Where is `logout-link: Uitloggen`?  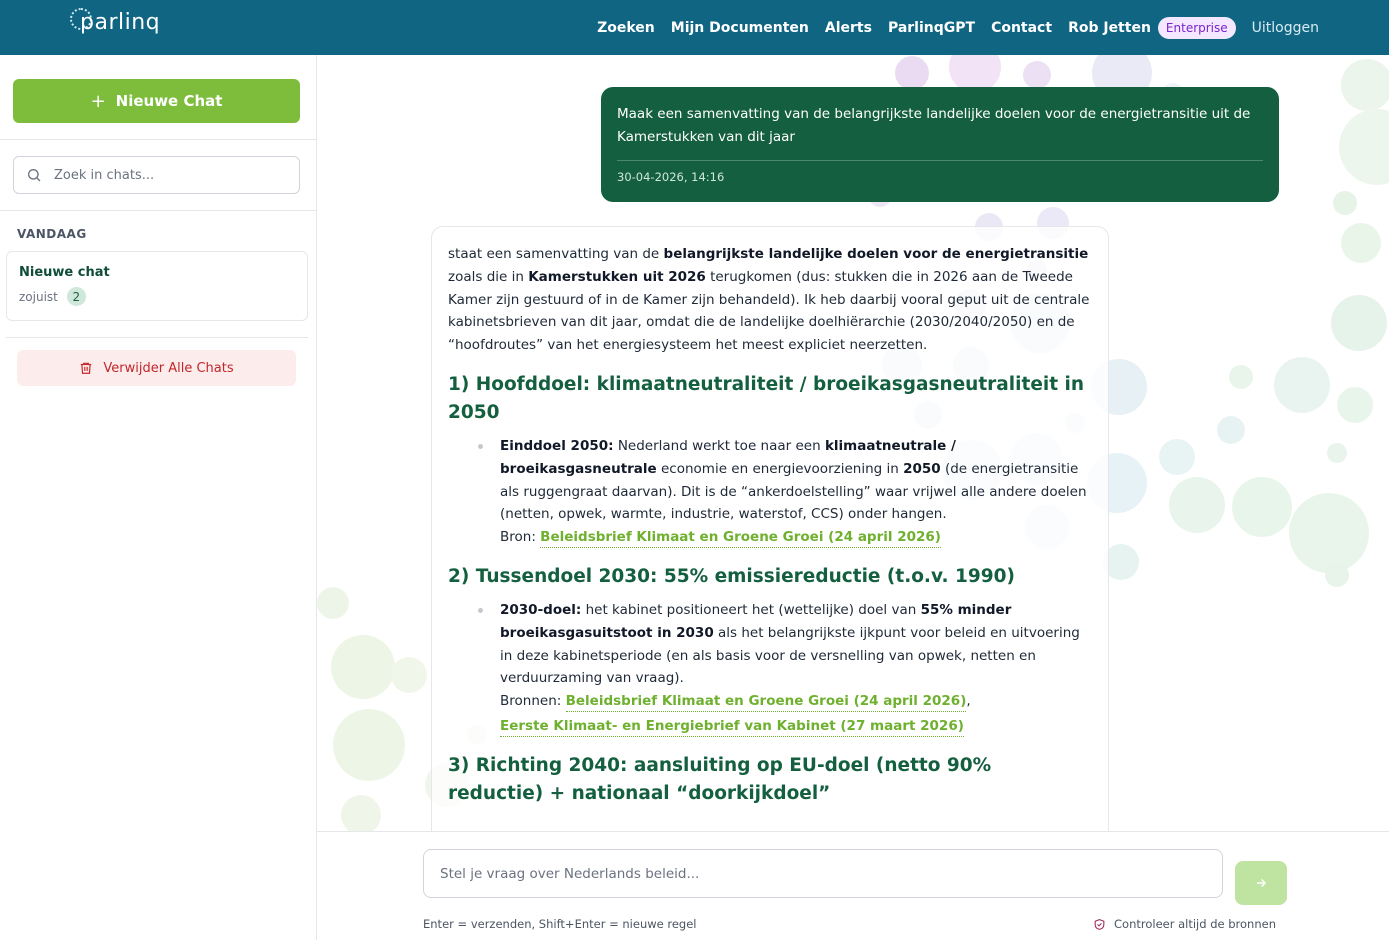 logout-link: Uitloggen is located at coordinates (1285, 28).